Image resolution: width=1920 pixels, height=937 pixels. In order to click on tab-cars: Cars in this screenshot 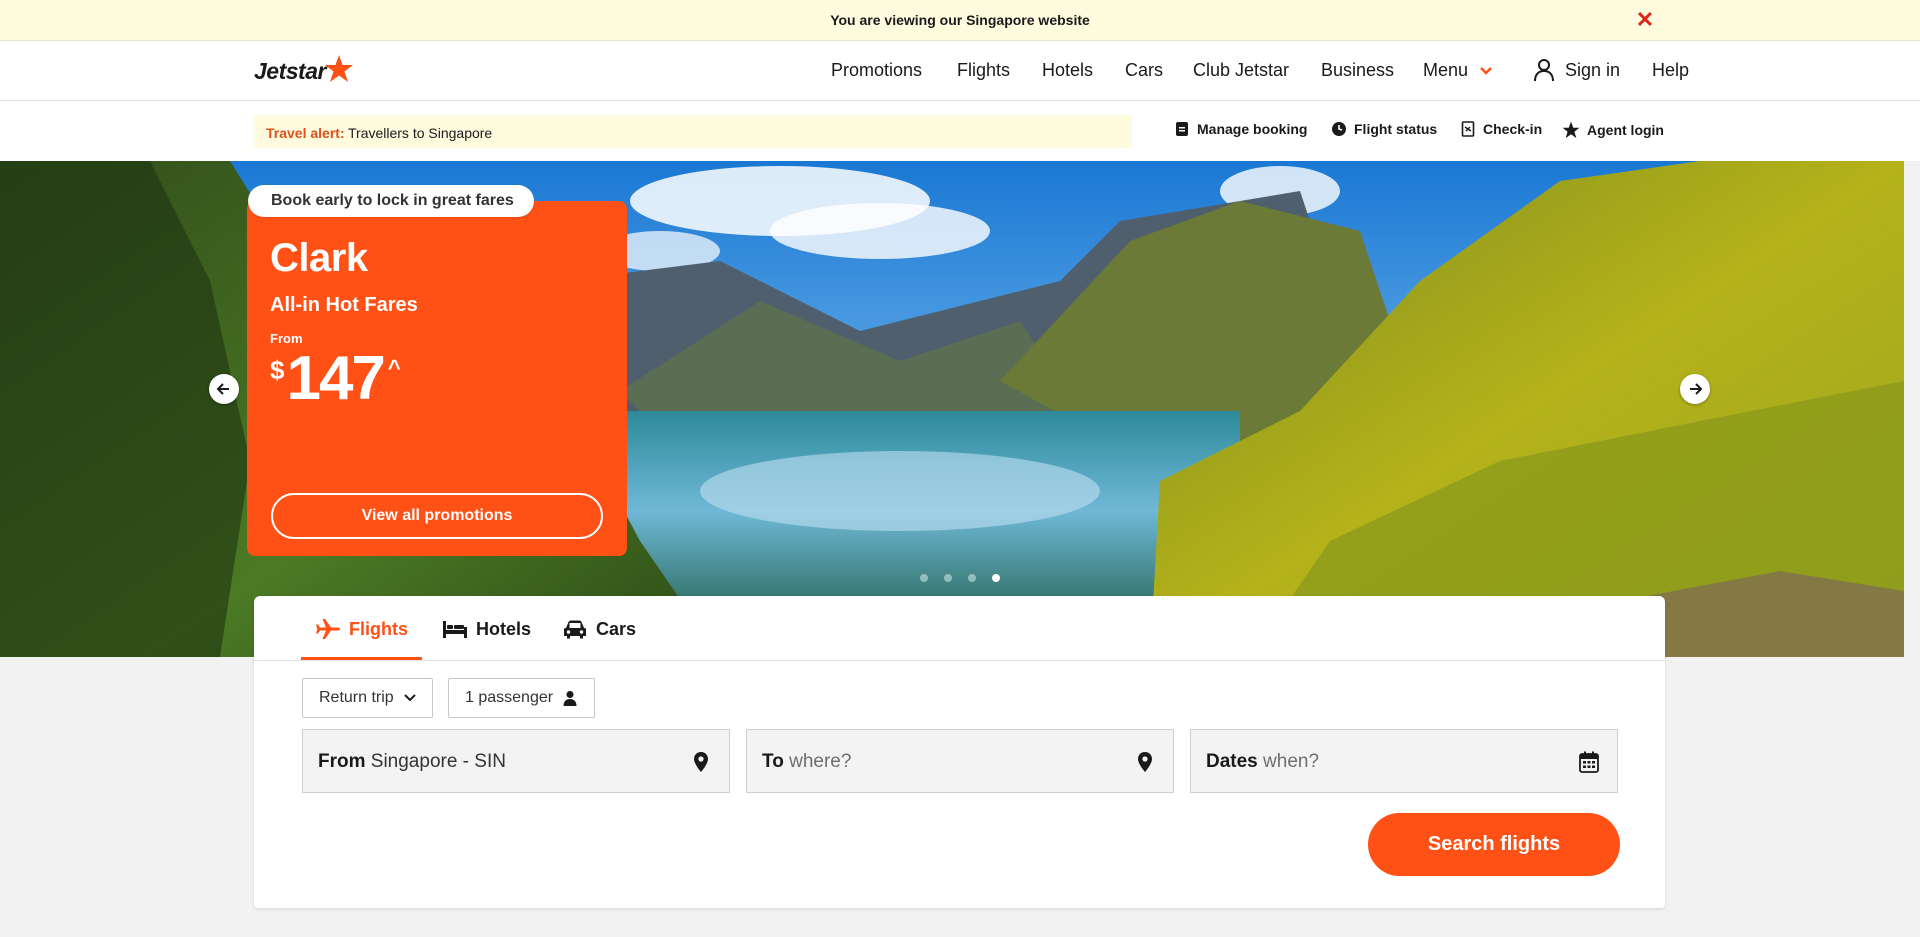, I will do `click(599, 629)`.